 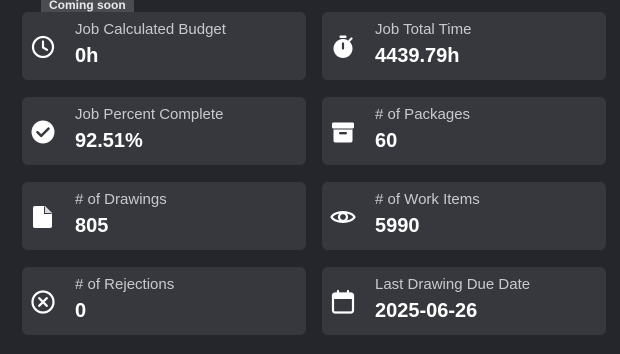 What do you see at coordinates (164, 131) in the screenshot?
I see `stat-card-job-percent-complete: Job Percent Complete 92.51%` at bounding box center [164, 131].